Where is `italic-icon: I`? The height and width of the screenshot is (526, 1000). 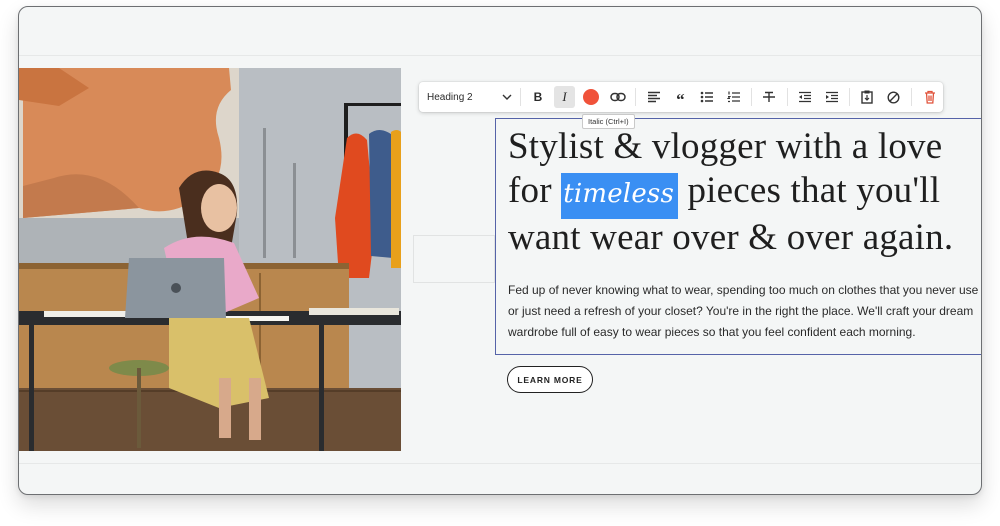
italic-icon: I is located at coordinates (564, 96).